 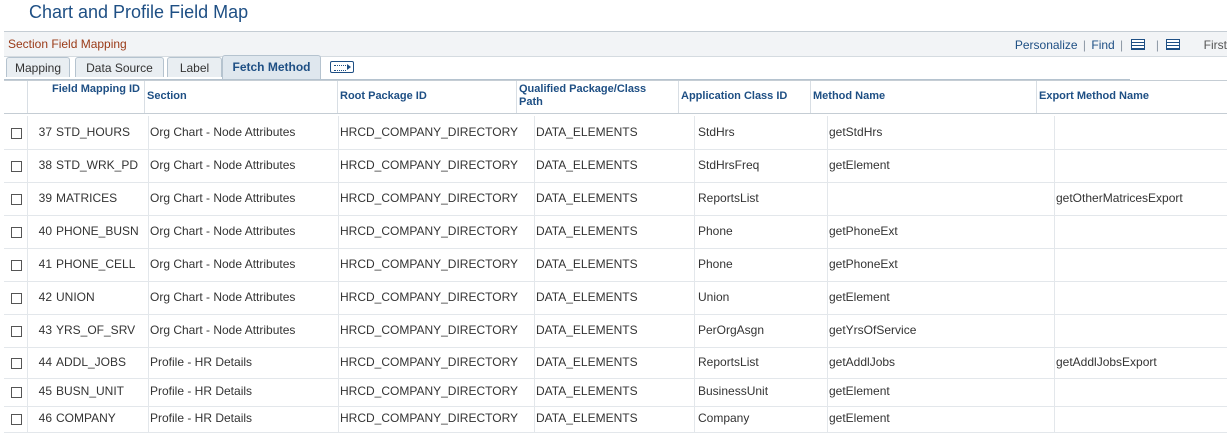 I want to click on cell-field: UNION, so click(x=75, y=297).